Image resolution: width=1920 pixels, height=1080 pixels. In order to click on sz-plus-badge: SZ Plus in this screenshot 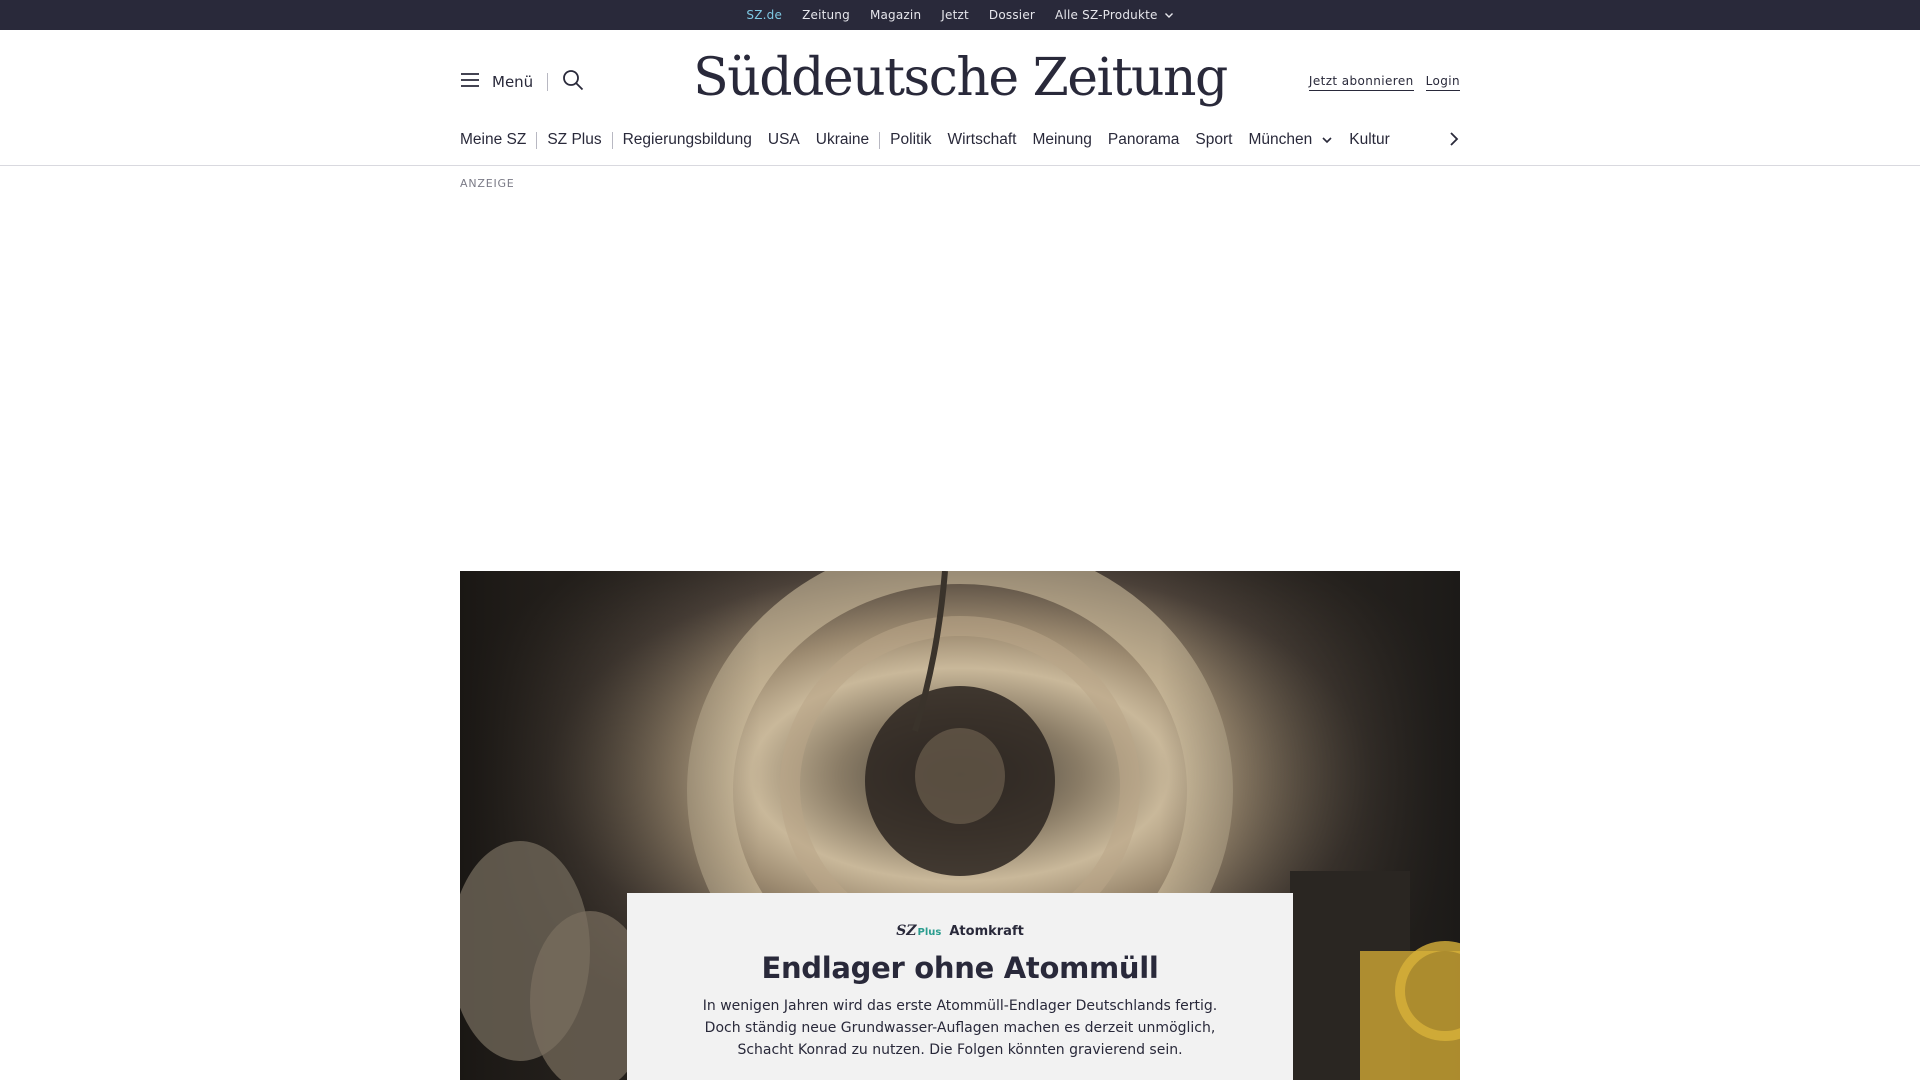, I will do `click(918, 931)`.